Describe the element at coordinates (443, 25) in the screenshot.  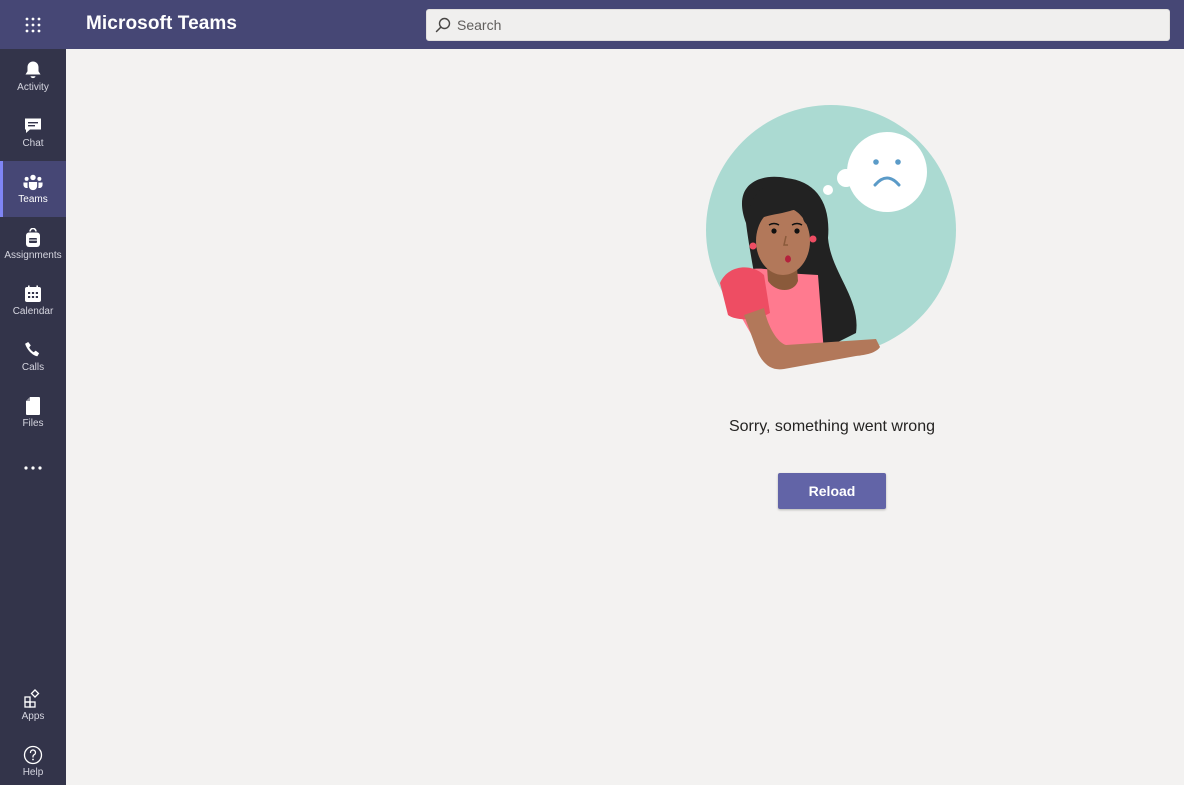
I see `search-icon` at that location.